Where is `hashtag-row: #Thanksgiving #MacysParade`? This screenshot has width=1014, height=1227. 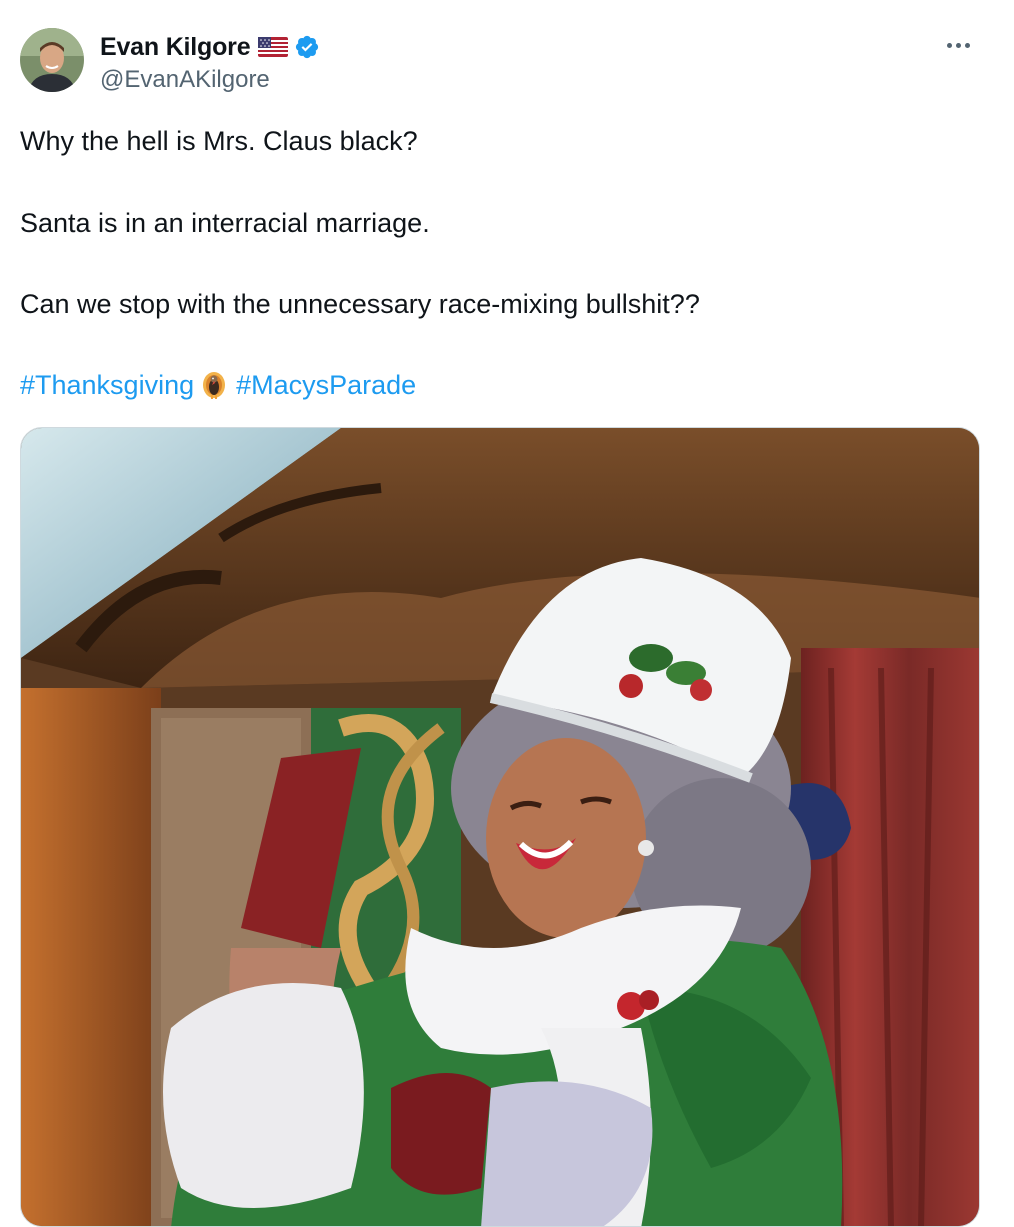
hashtag-row: #Thanksgiving #MacysParade is located at coordinates (218, 385).